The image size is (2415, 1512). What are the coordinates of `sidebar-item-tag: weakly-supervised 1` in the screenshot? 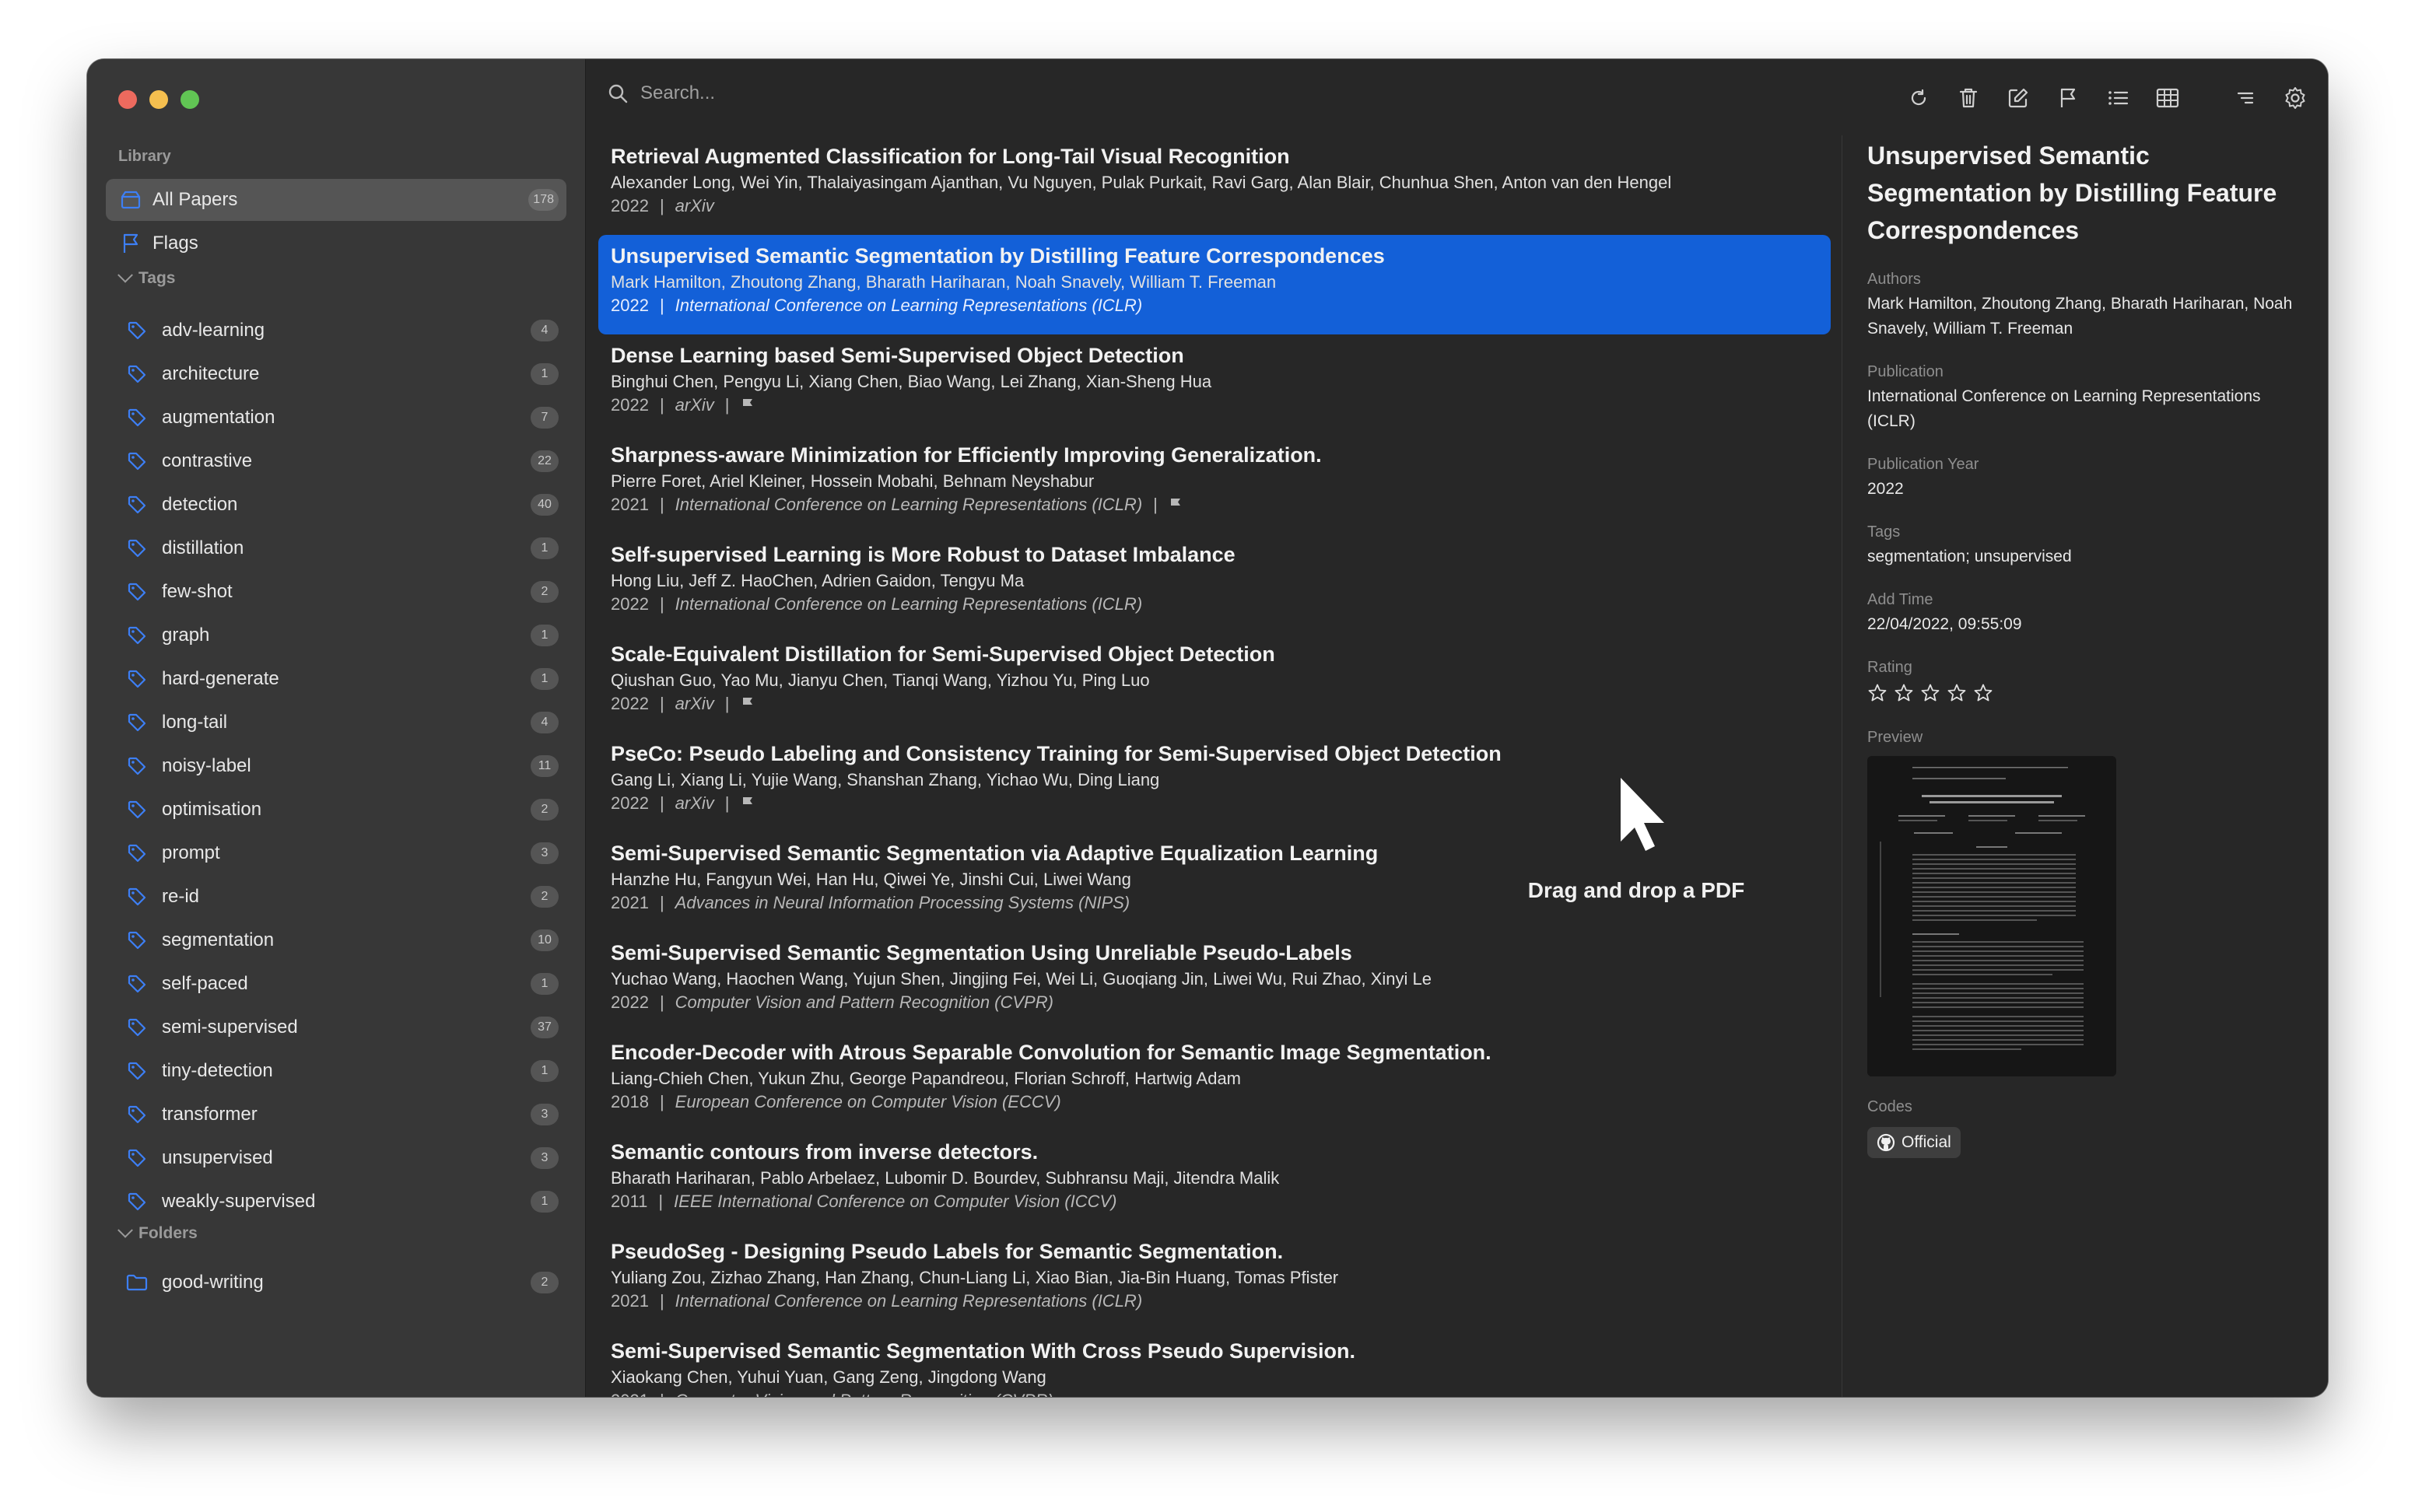 It's located at (336, 1202).